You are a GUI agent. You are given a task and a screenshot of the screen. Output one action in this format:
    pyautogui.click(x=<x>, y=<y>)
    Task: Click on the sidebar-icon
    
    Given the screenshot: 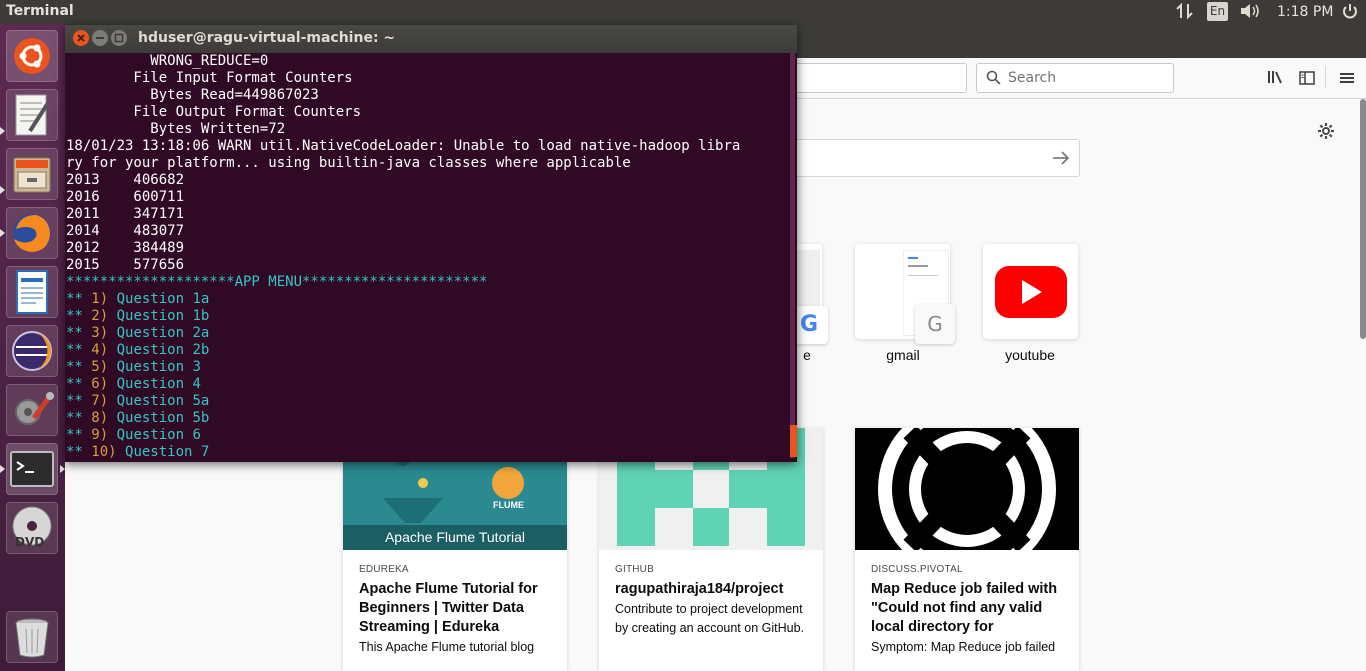 What is the action you would take?
    pyautogui.click(x=1307, y=77)
    